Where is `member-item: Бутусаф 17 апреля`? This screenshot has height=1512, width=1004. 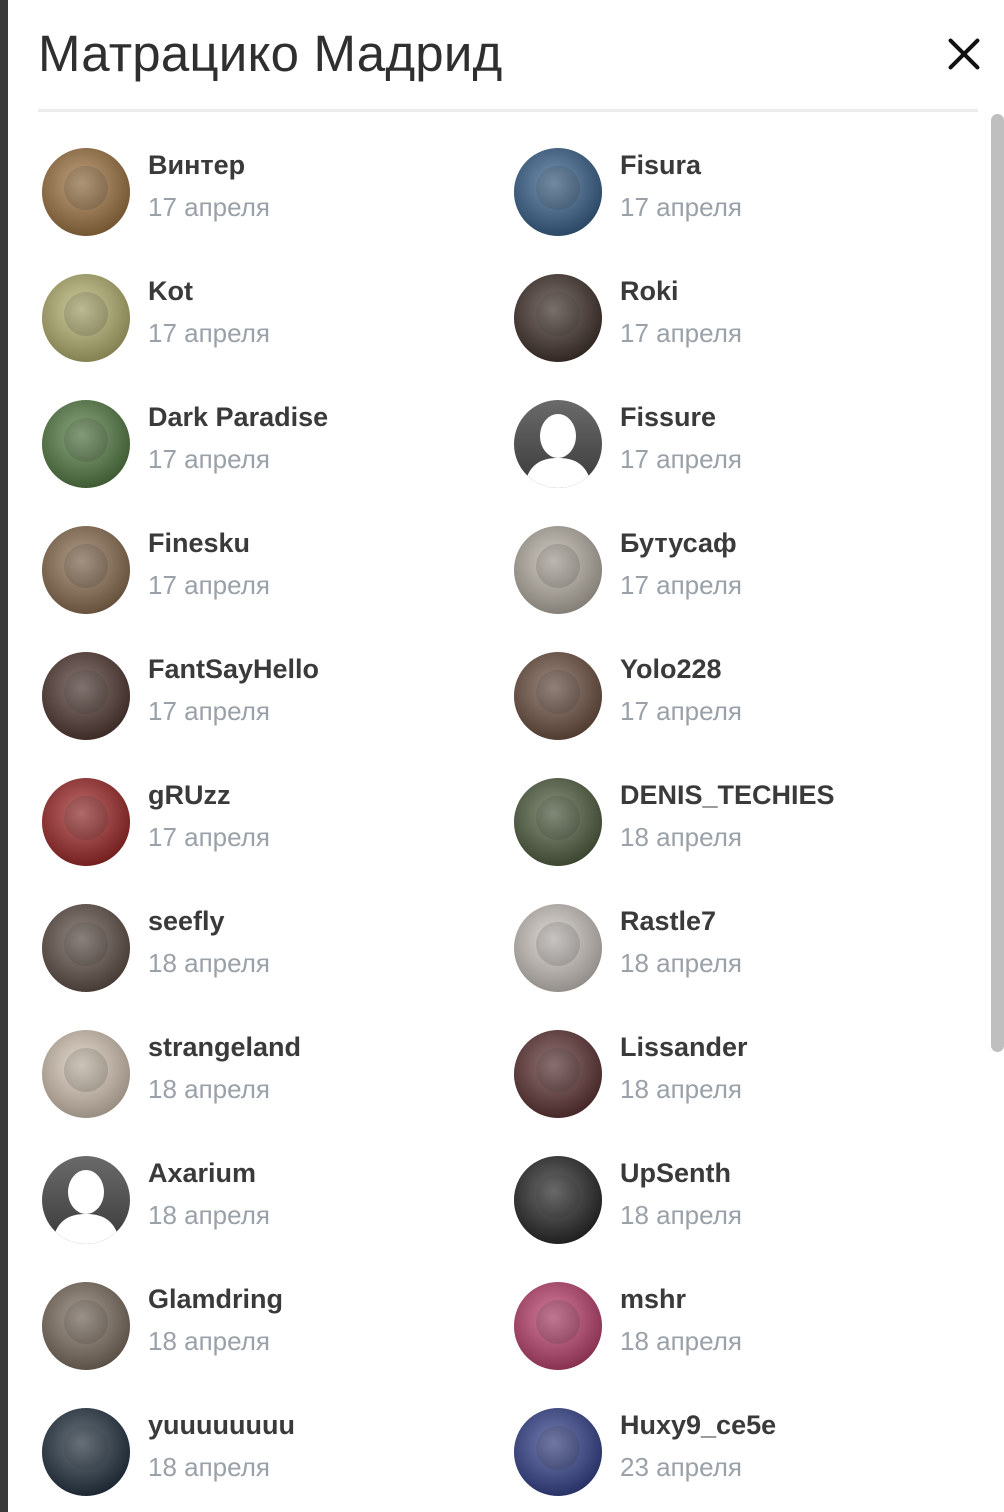
member-item: Бутусаф 17 апреля is located at coordinates (748, 589).